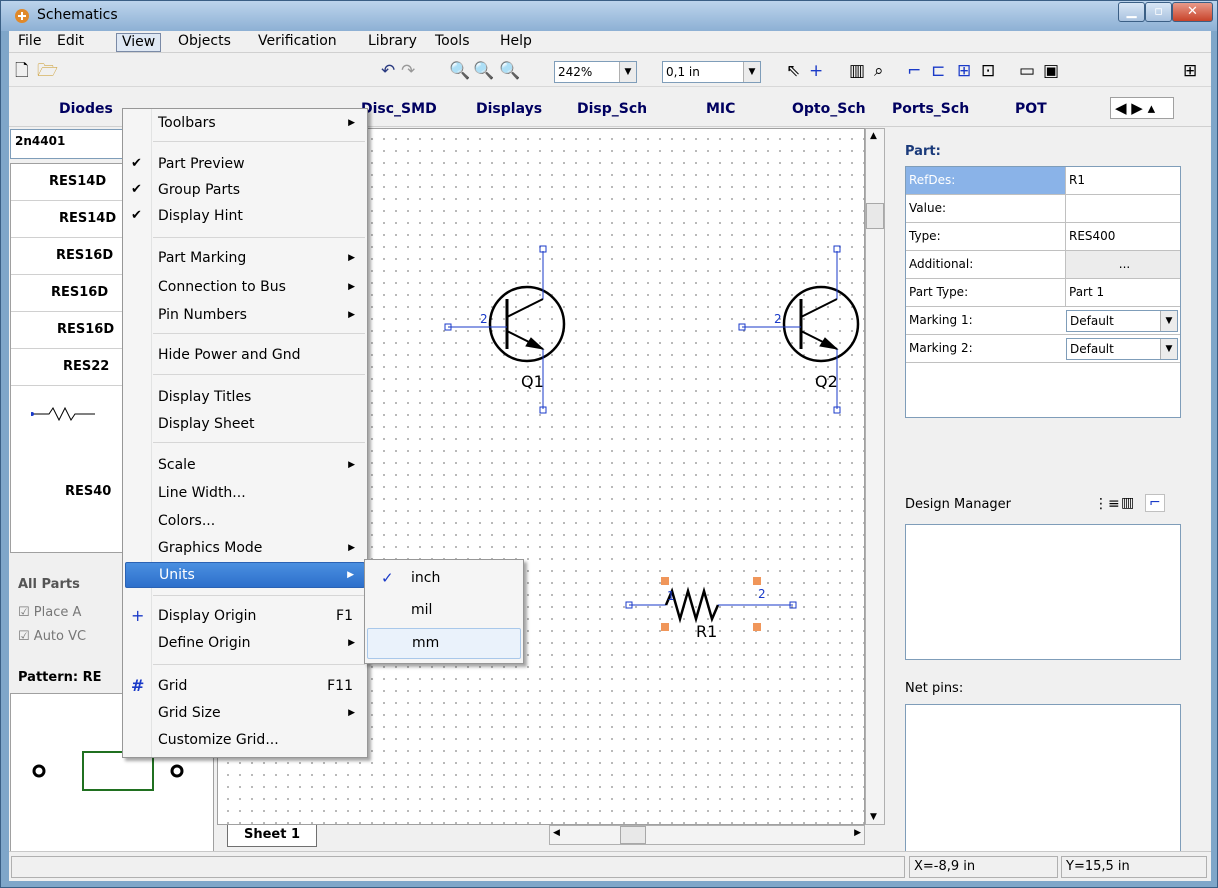  What do you see at coordinates (720, 109) in the screenshot?
I see `library-tab-mic: MIC` at bounding box center [720, 109].